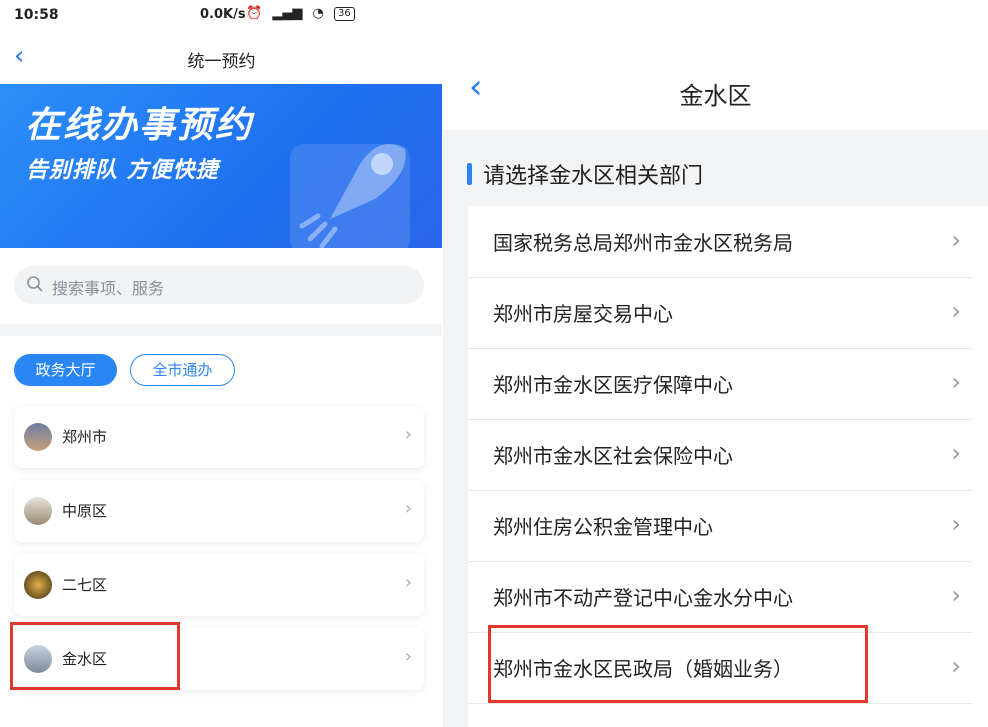 Image resolution: width=988 pixels, height=727 pixels. What do you see at coordinates (36, 15) in the screenshot?
I see `status-time: 10:58` at bounding box center [36, 15].